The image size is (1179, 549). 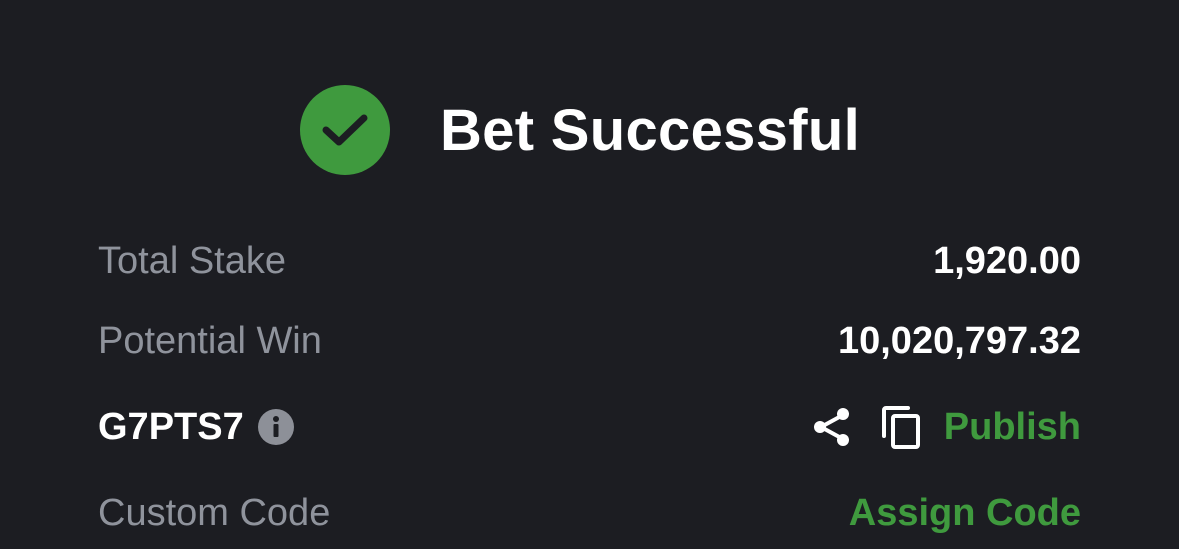 What do you see at coordinates (345, 130) in the screenshot?
I see `check-circle-icon` at bounding box center [345, 130].